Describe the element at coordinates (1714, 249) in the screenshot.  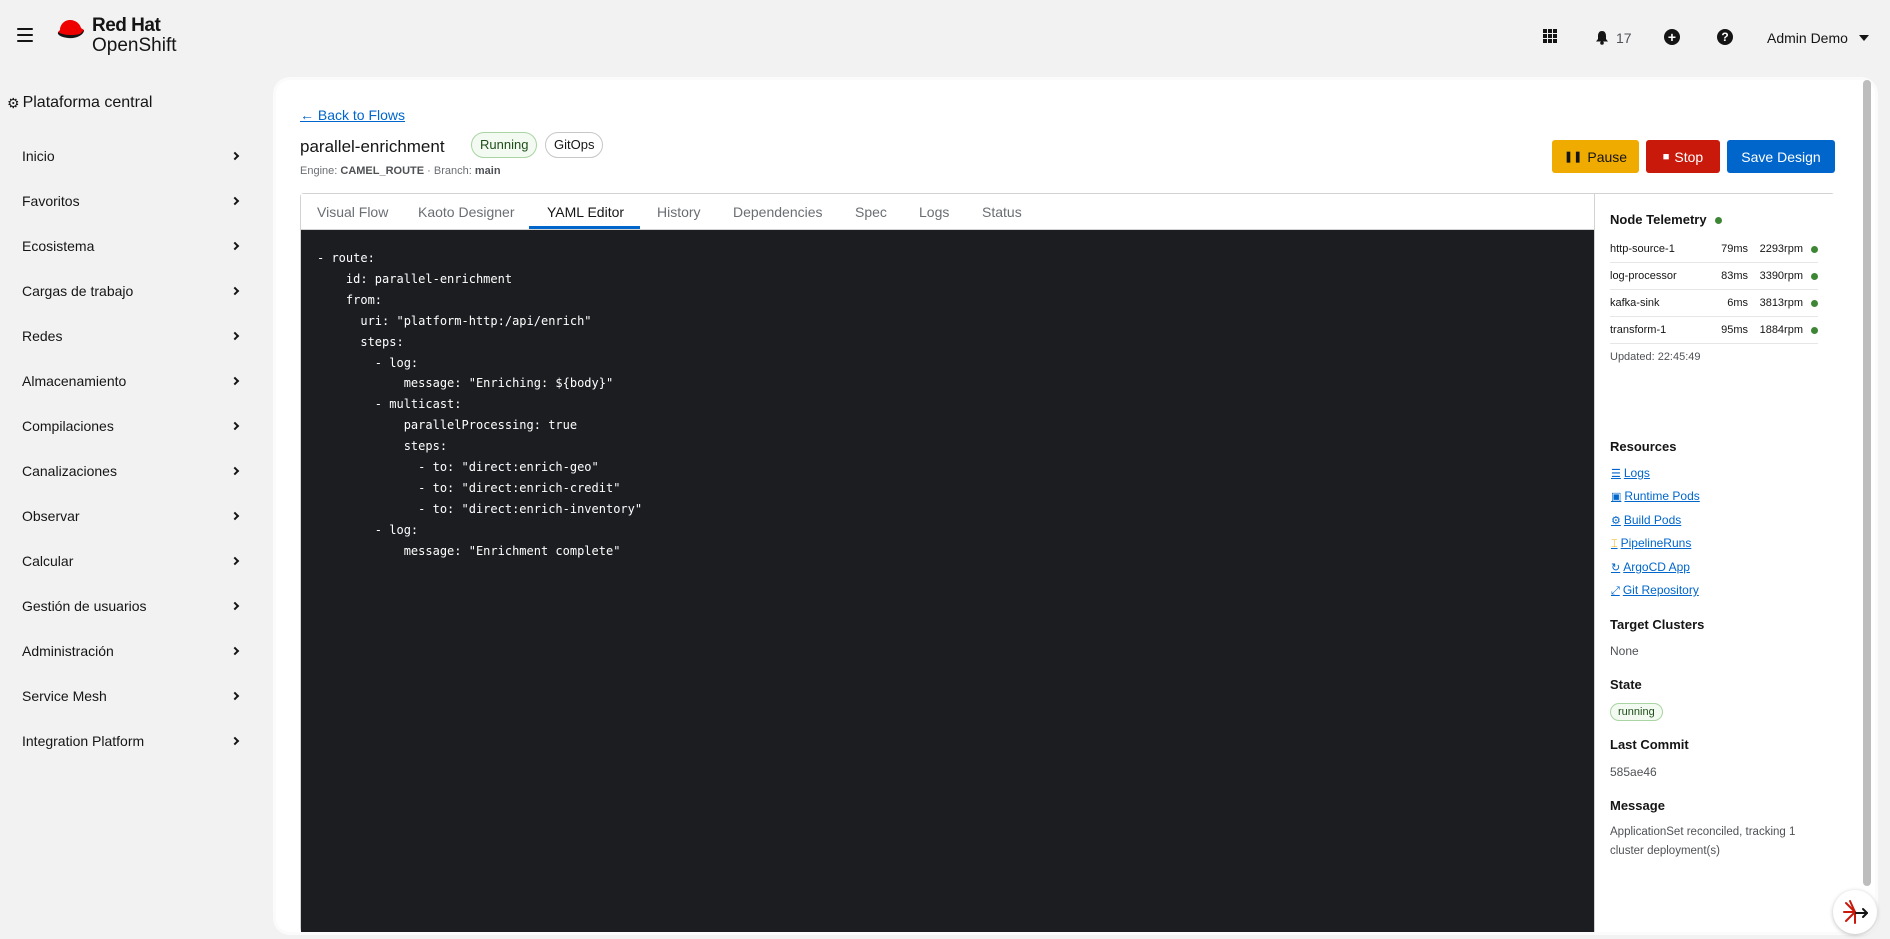
I see `telemetry-row: http-source-1 79ms 2293rpm` at that location.